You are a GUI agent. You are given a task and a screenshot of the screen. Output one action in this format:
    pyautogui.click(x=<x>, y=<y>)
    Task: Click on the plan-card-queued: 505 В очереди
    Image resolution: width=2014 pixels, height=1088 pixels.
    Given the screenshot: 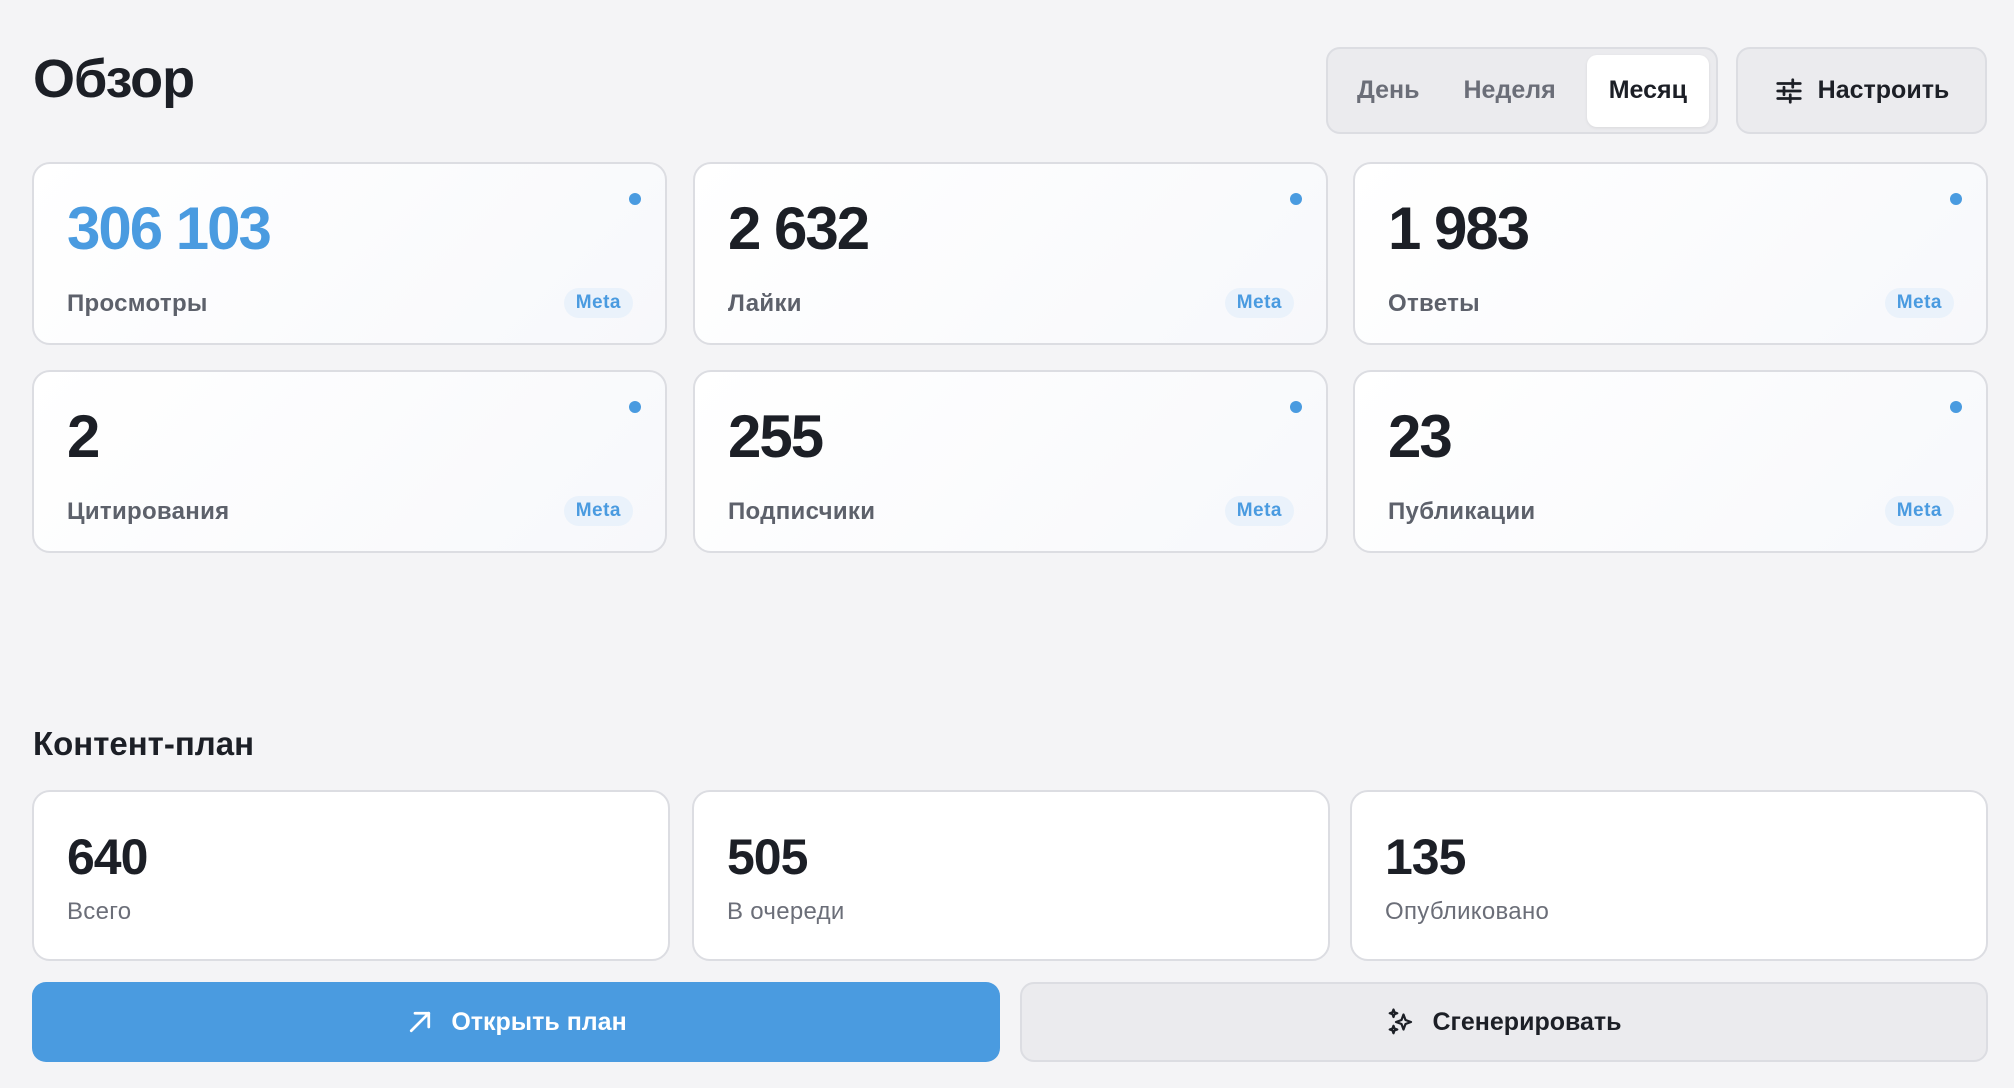 What is the action you would take?
    pyautogui.click(x=1011, y=875)
    